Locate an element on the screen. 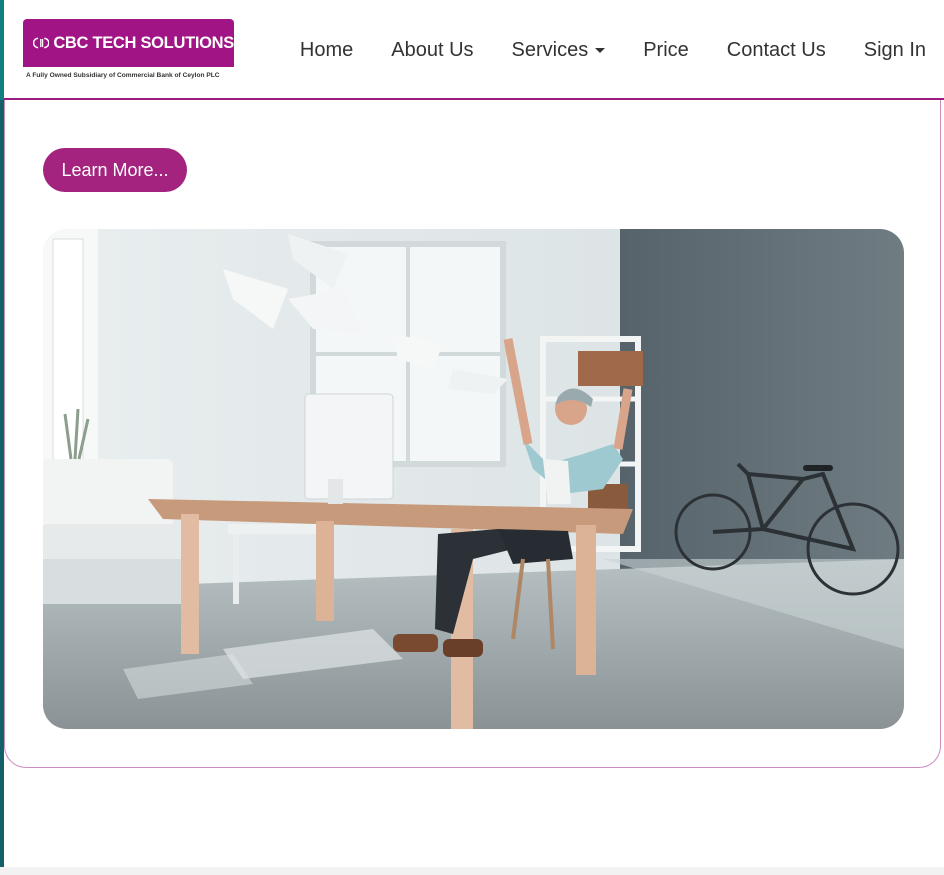  brand-name: CBC TECH SOLUTIONS is located at coordinates (143, 42).